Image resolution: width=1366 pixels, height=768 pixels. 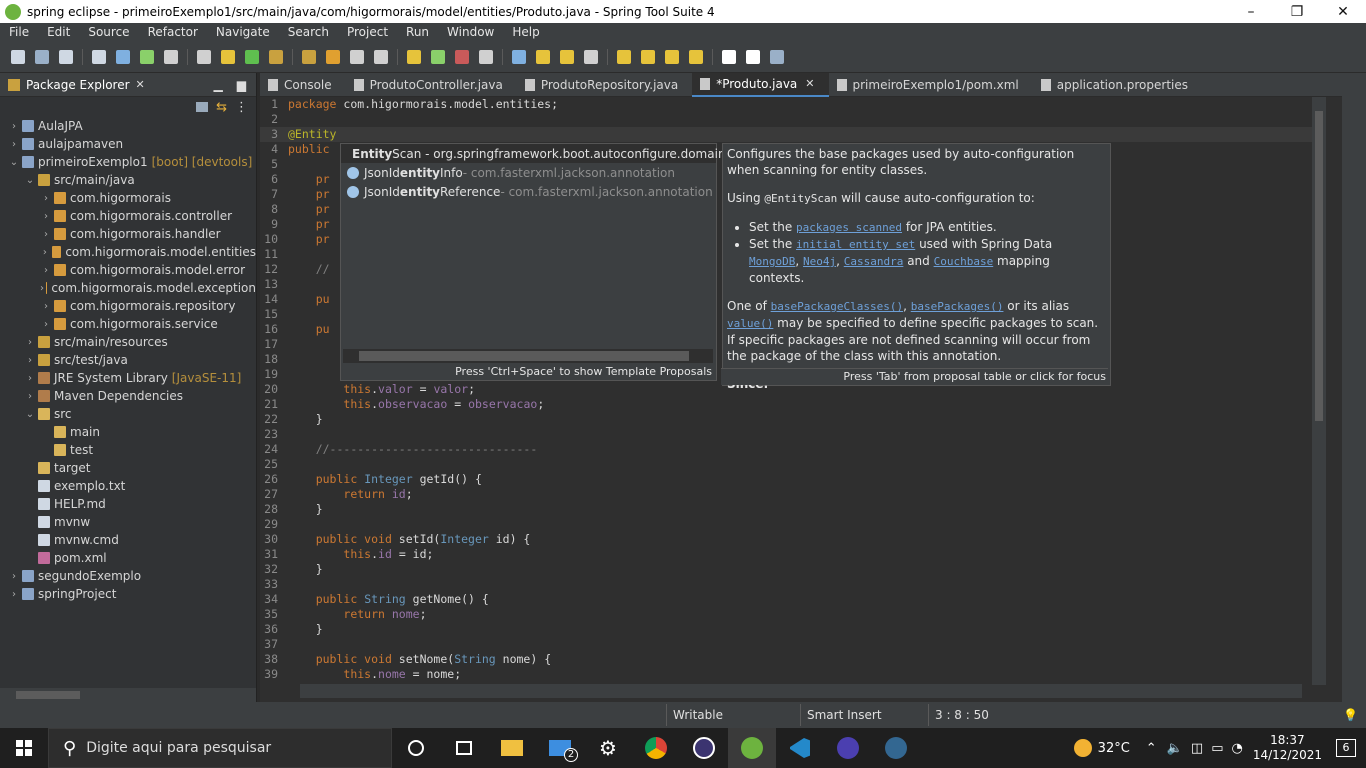 What do you see at coordinates (128, 180) in the screenshot?
I see `tree-item: ⌄ src/main/java` at bounding box center [128, 180].